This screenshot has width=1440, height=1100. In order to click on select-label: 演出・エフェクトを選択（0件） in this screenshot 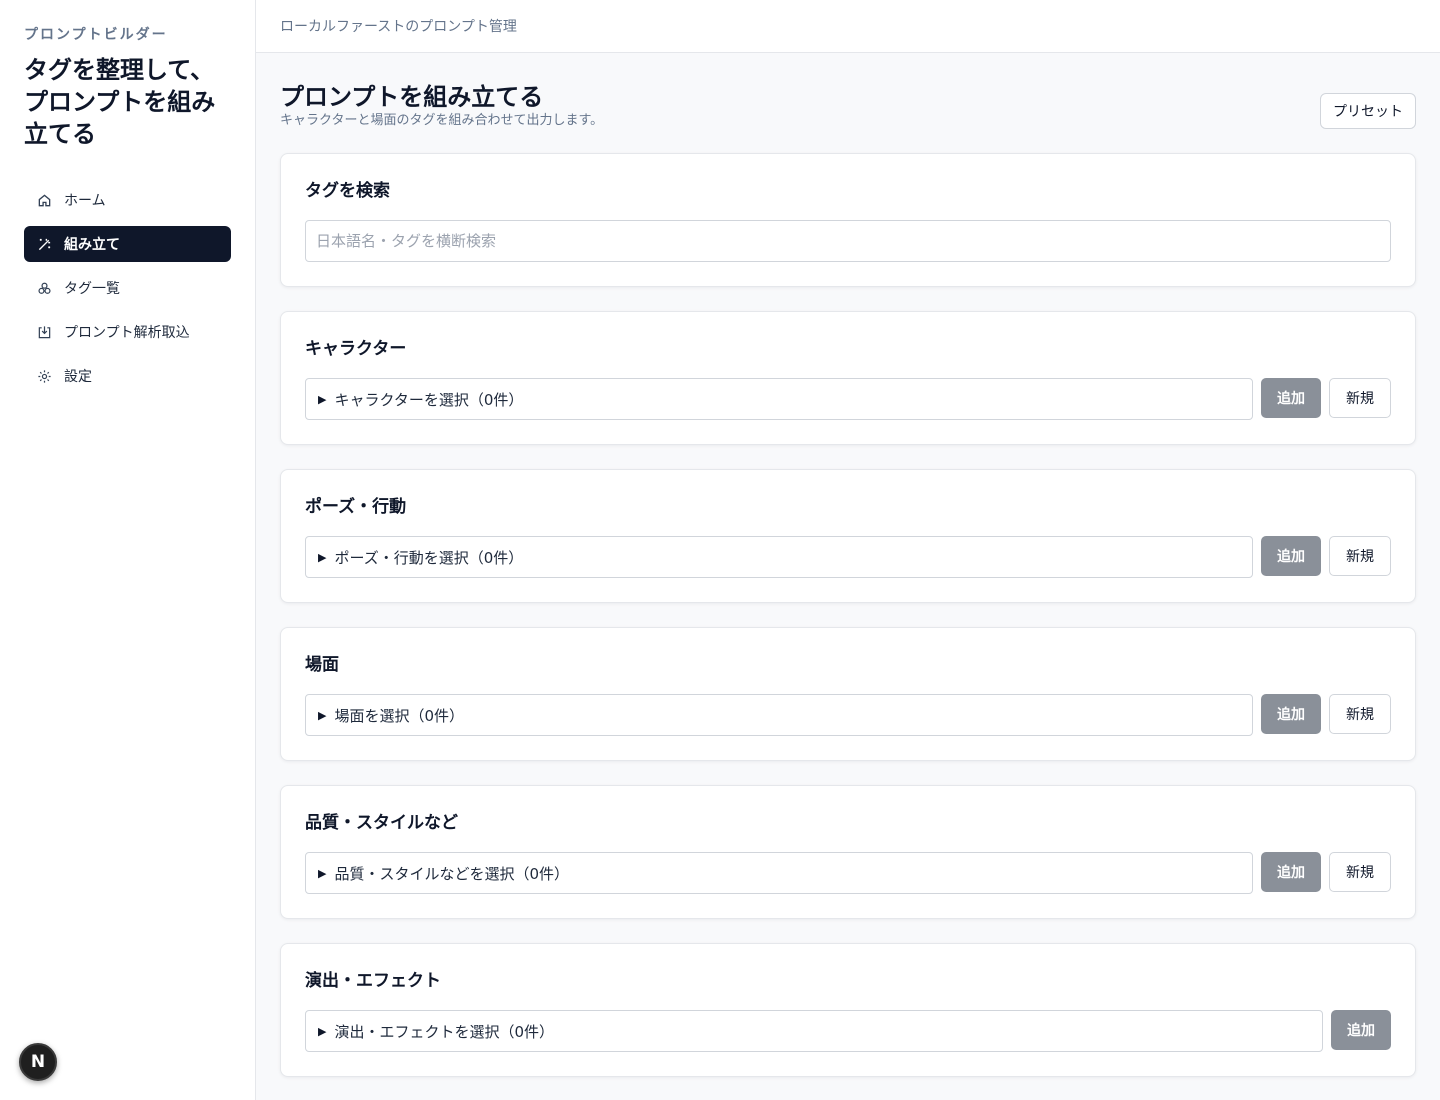, I will do `click(444, 1031)`.